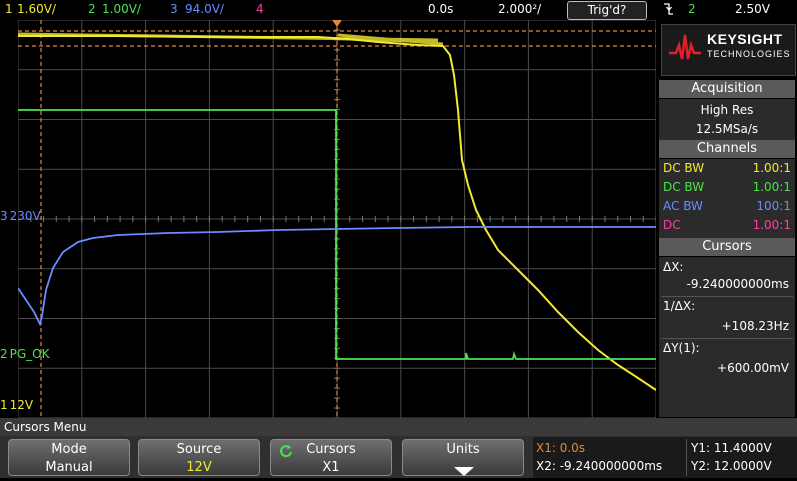 The width and height of the screenshot is (797, 481). Describe the element at coordinates (731, 466) in the screenshot. I see `y2-readout: Y2: 12.0000V` at that location.